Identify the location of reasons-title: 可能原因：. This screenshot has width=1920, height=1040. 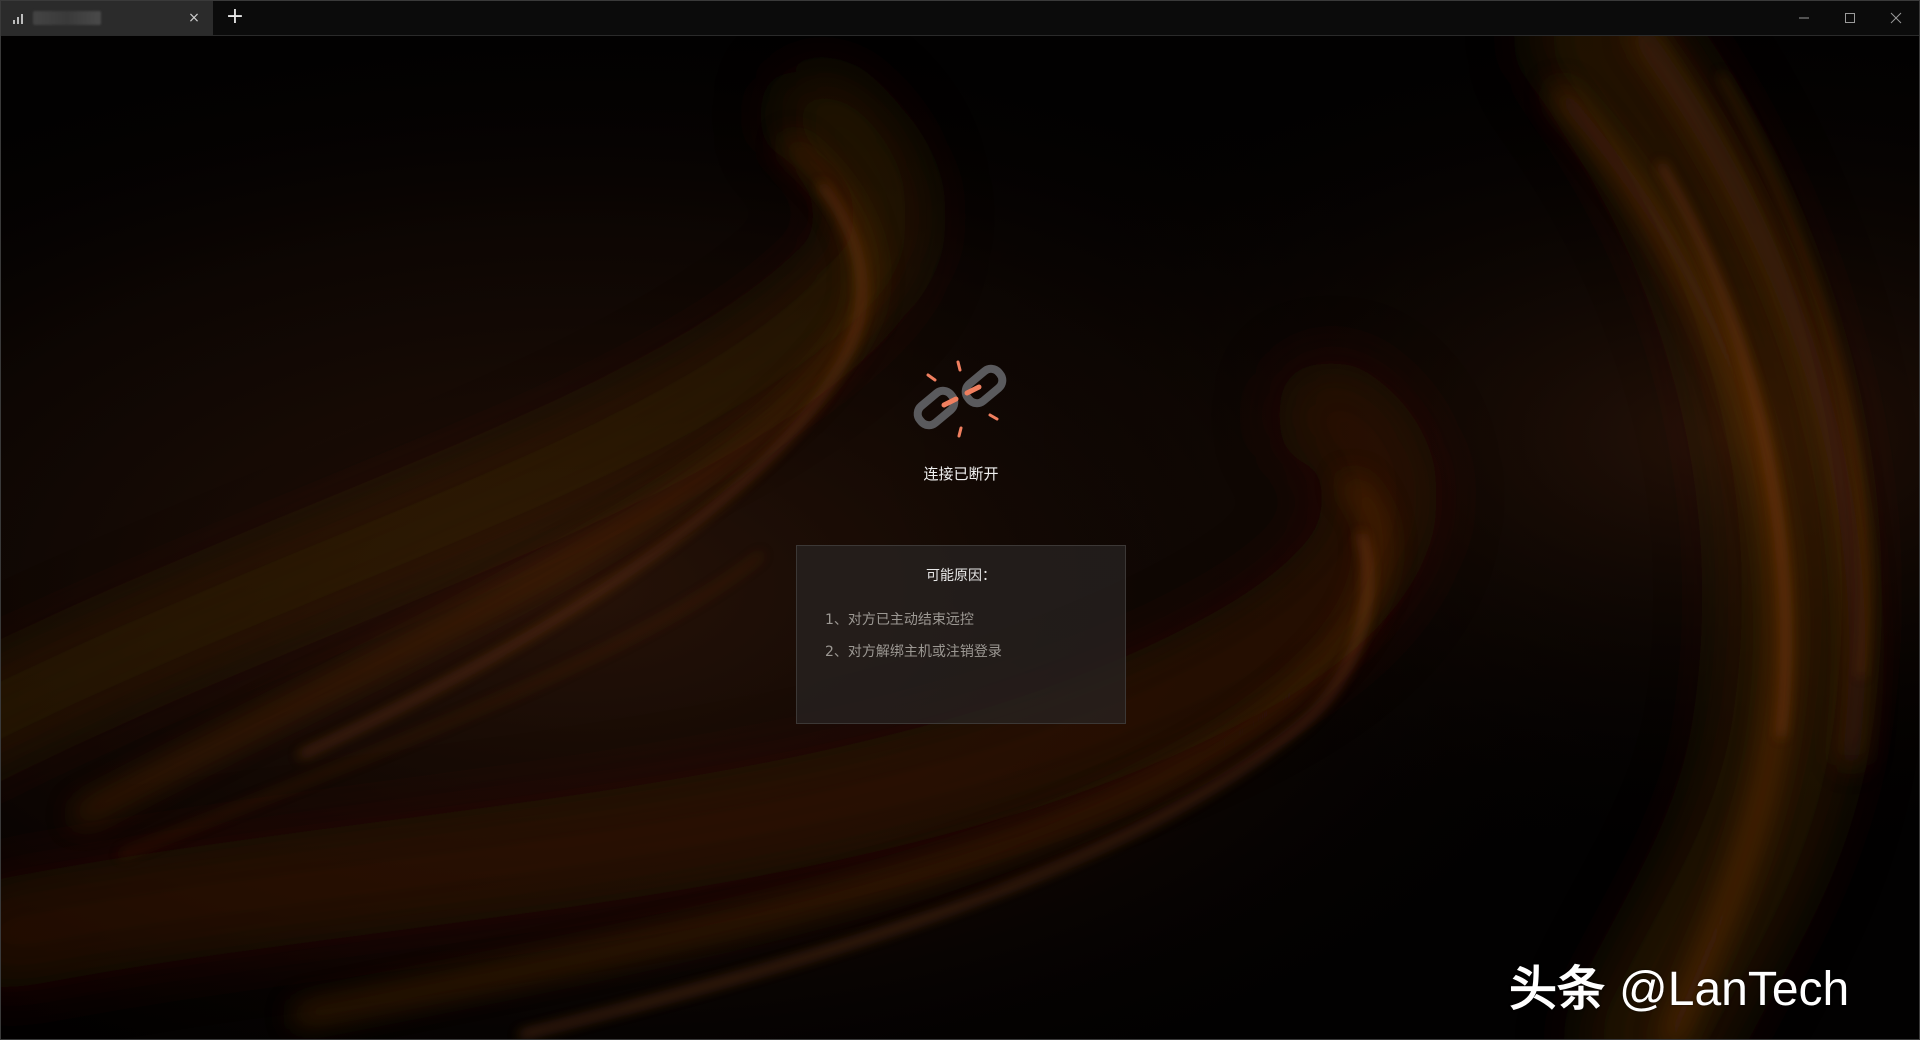
(961, 576).